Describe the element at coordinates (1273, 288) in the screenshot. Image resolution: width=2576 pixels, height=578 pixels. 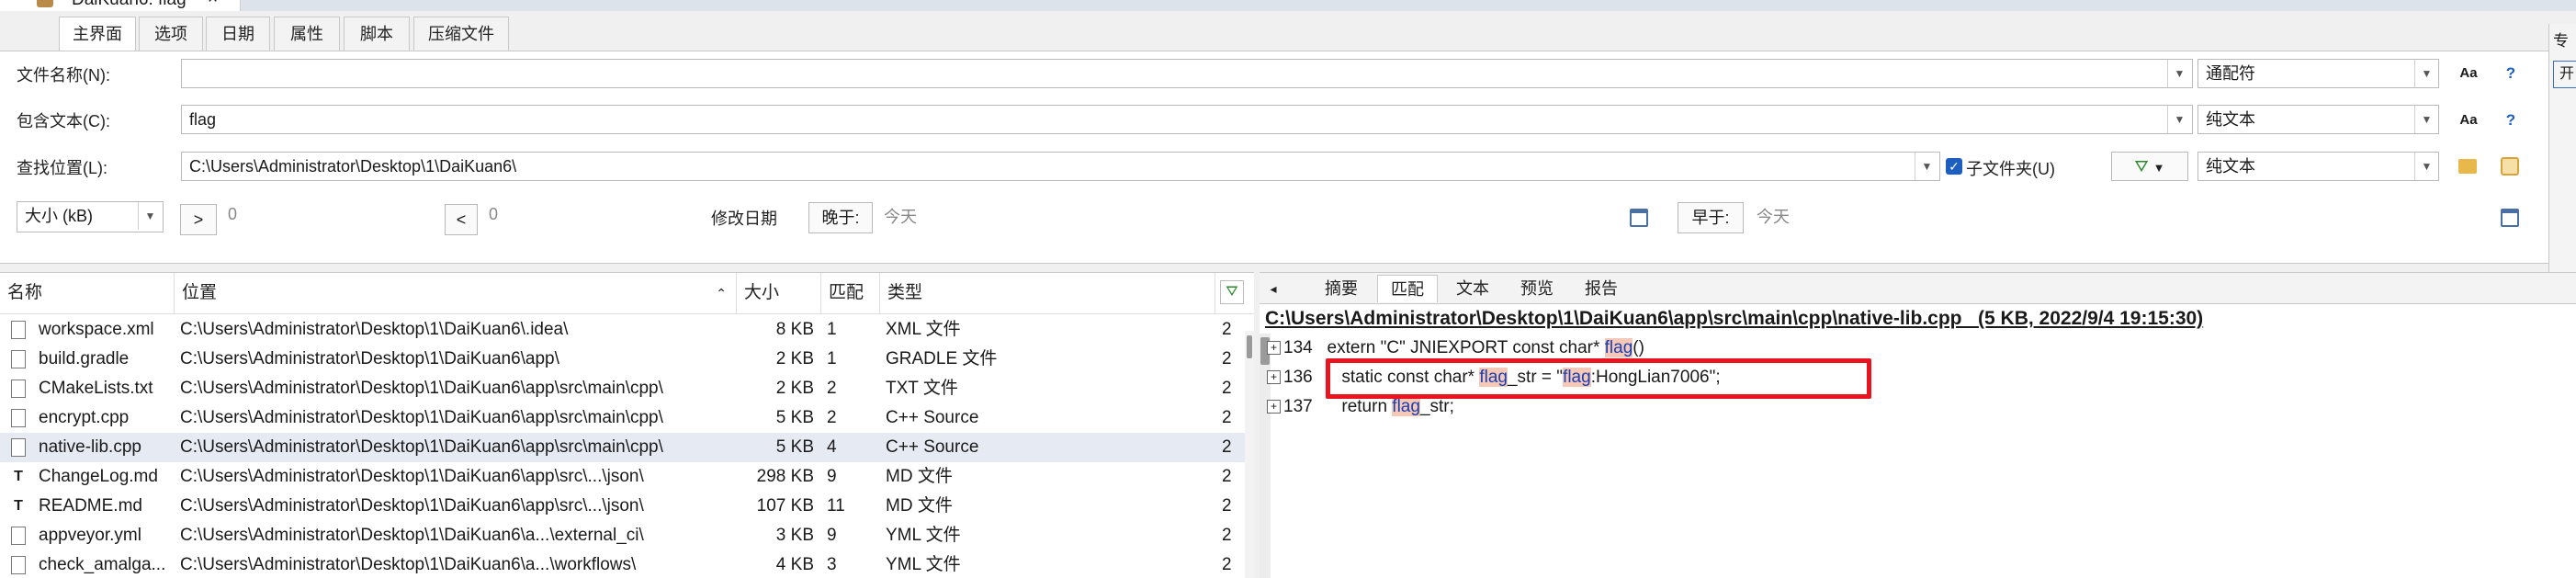
I see `preview-nav-prev-icon: ◂` at that location.